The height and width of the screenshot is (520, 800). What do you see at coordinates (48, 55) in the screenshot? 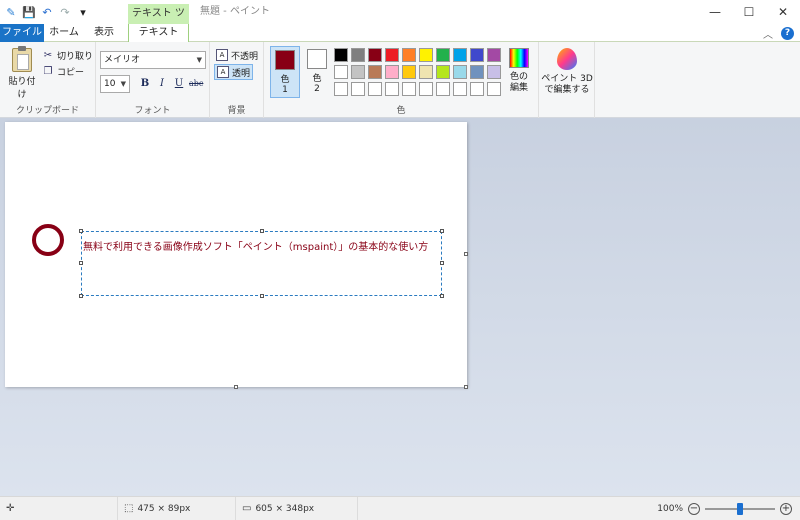
I see `scissors-icon: ✂` at bounding box center [48, 55].